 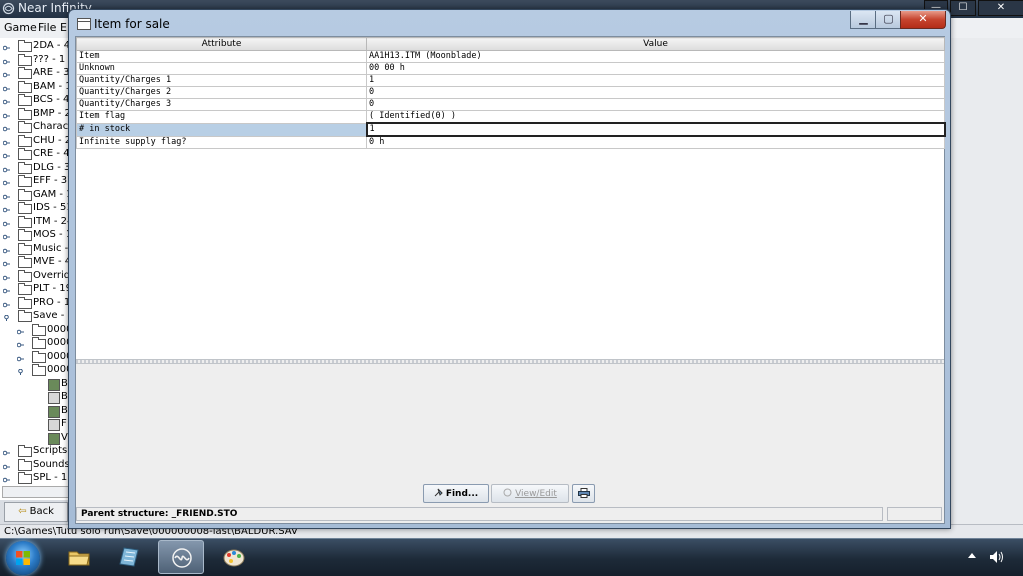 I want to click on attribute-cell: Quantity/Charges 3, so click(x=221, y=104).